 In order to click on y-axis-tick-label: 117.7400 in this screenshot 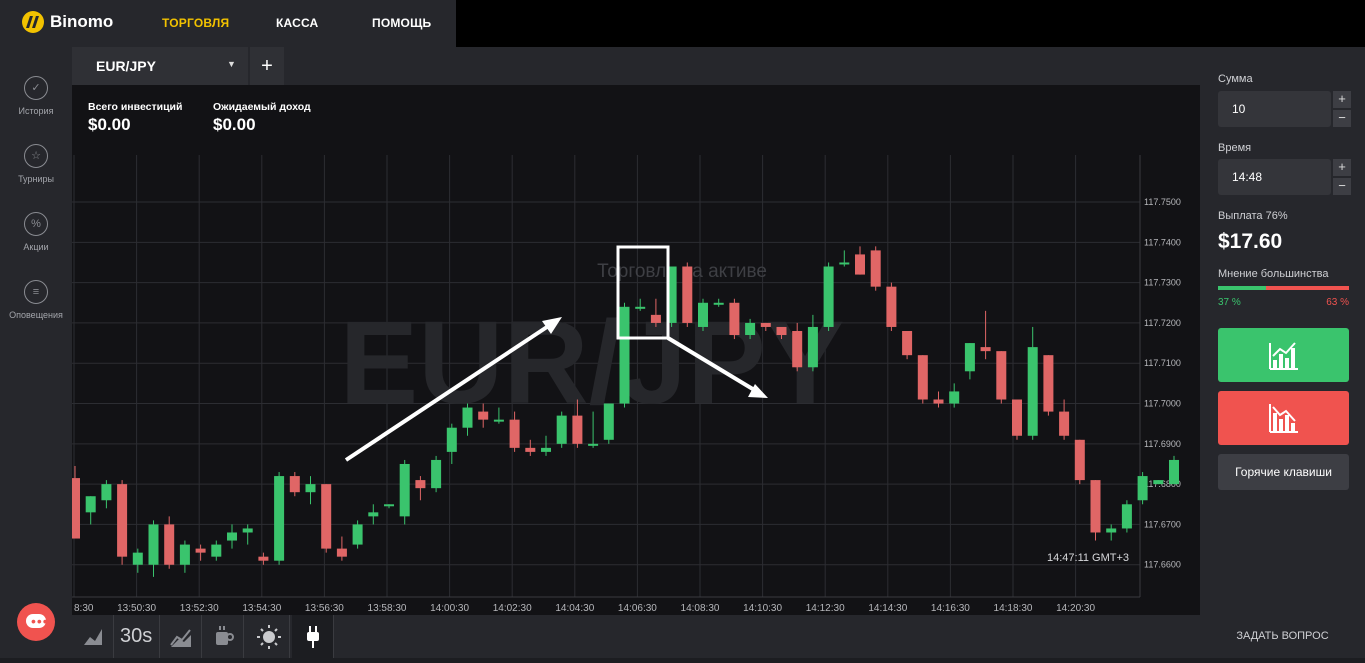, I will do `click(1162, 242)`.